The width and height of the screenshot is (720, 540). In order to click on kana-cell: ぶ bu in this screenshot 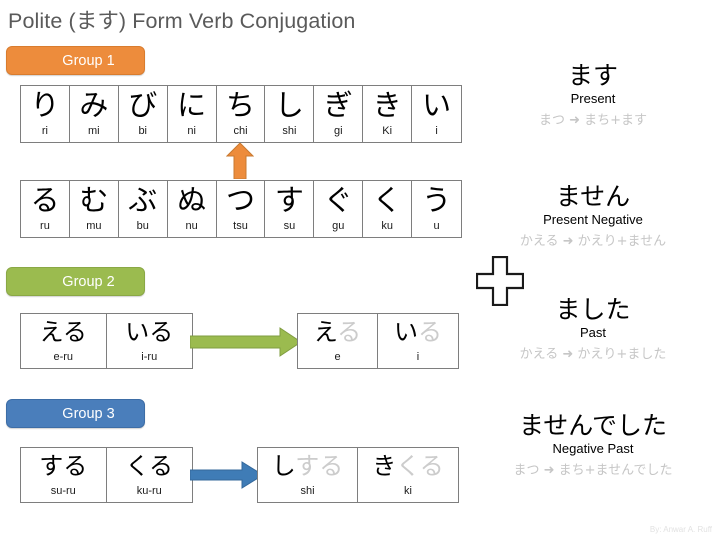, I will do `click(143, 209)`.